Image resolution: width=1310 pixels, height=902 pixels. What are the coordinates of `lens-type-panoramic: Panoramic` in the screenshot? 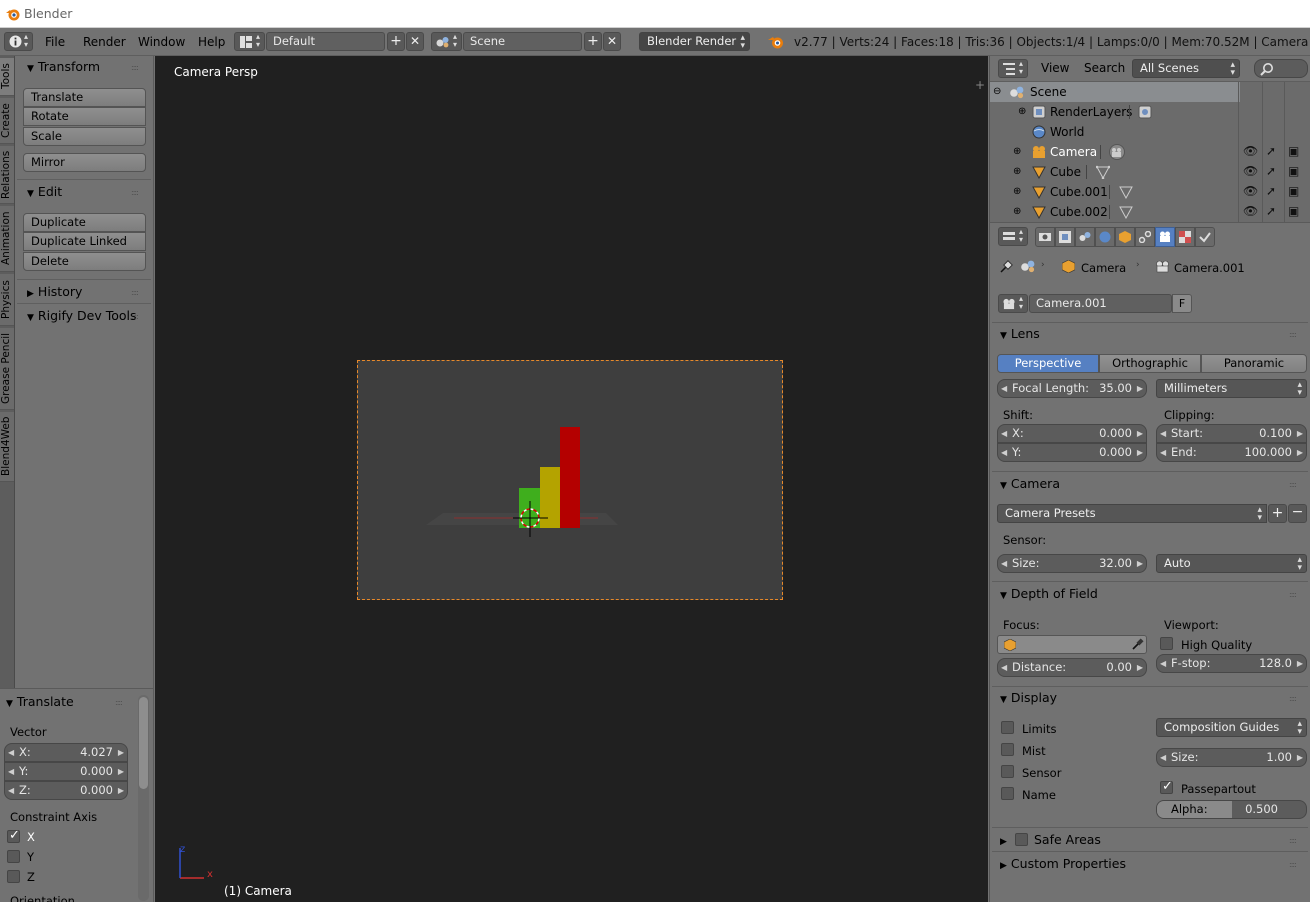 It's located at (1254, 363).